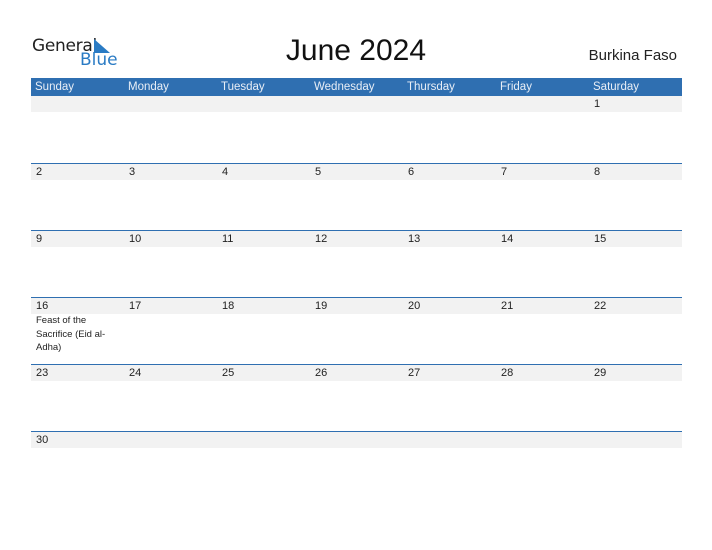 This screenshot has height=550, width=712. What do you see at coordinates (431, 87) in the screenshot?
I see `weekday-thursday: Thursday` at bounding box center [431, 87].